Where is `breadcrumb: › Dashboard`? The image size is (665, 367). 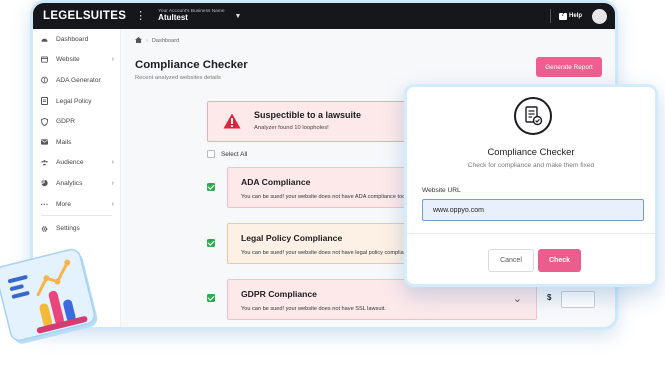
breadcrumb: › Dashboard is located at coordinates (375, 41).